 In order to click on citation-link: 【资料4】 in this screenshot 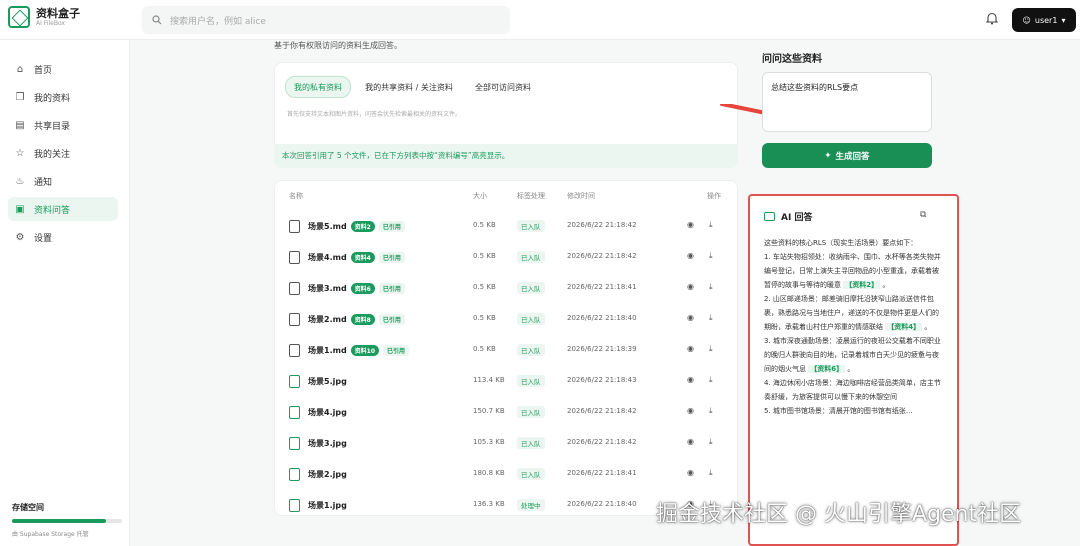, I will do `click(904, 327)`.